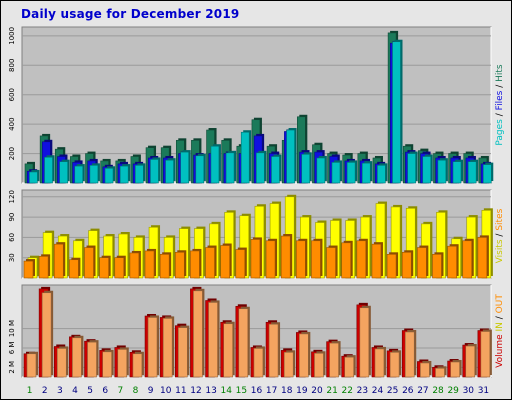 This screenshot has width=512, height=400. Describe the element at coordinates (331, 391) in the screenshot. I see `x-tick-label: 21` at that location.